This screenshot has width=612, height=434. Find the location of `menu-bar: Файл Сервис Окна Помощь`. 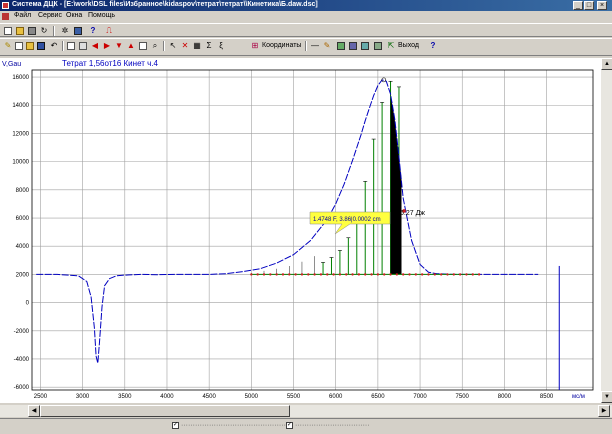

menu-bar: Файл Сервис Окна Помощь is located at coordinates (306, 16).